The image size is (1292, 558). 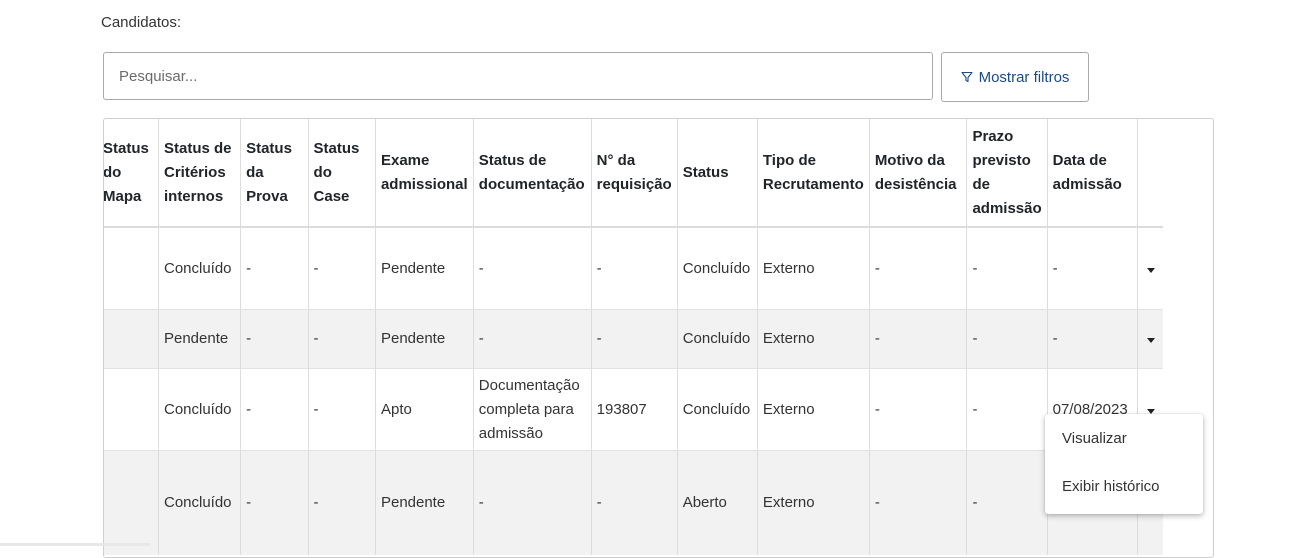 I want to click on column-header: Status de documentação, so click(x=532, y=173).